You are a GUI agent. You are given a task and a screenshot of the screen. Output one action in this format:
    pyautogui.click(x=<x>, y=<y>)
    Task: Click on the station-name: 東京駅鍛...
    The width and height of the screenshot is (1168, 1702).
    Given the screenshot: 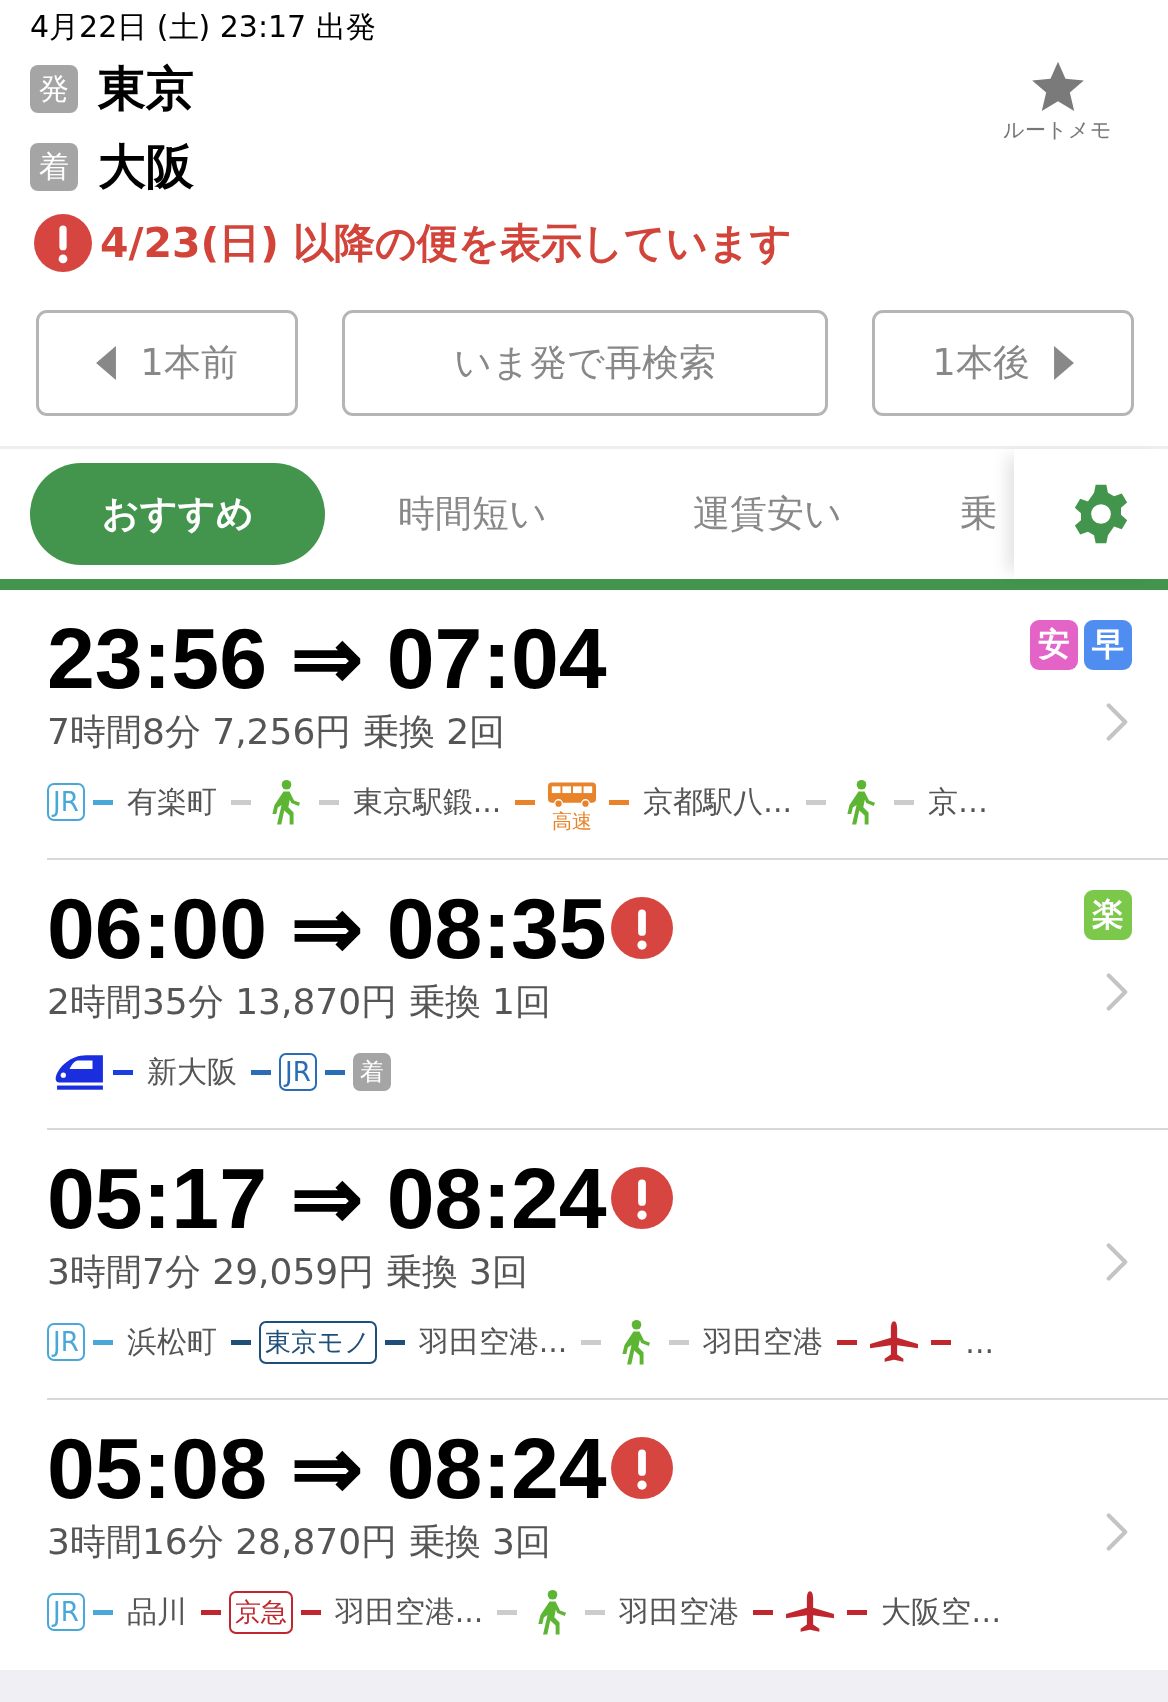 What is the action you would take?
    pyautogui.click(x=427, y=801)
    